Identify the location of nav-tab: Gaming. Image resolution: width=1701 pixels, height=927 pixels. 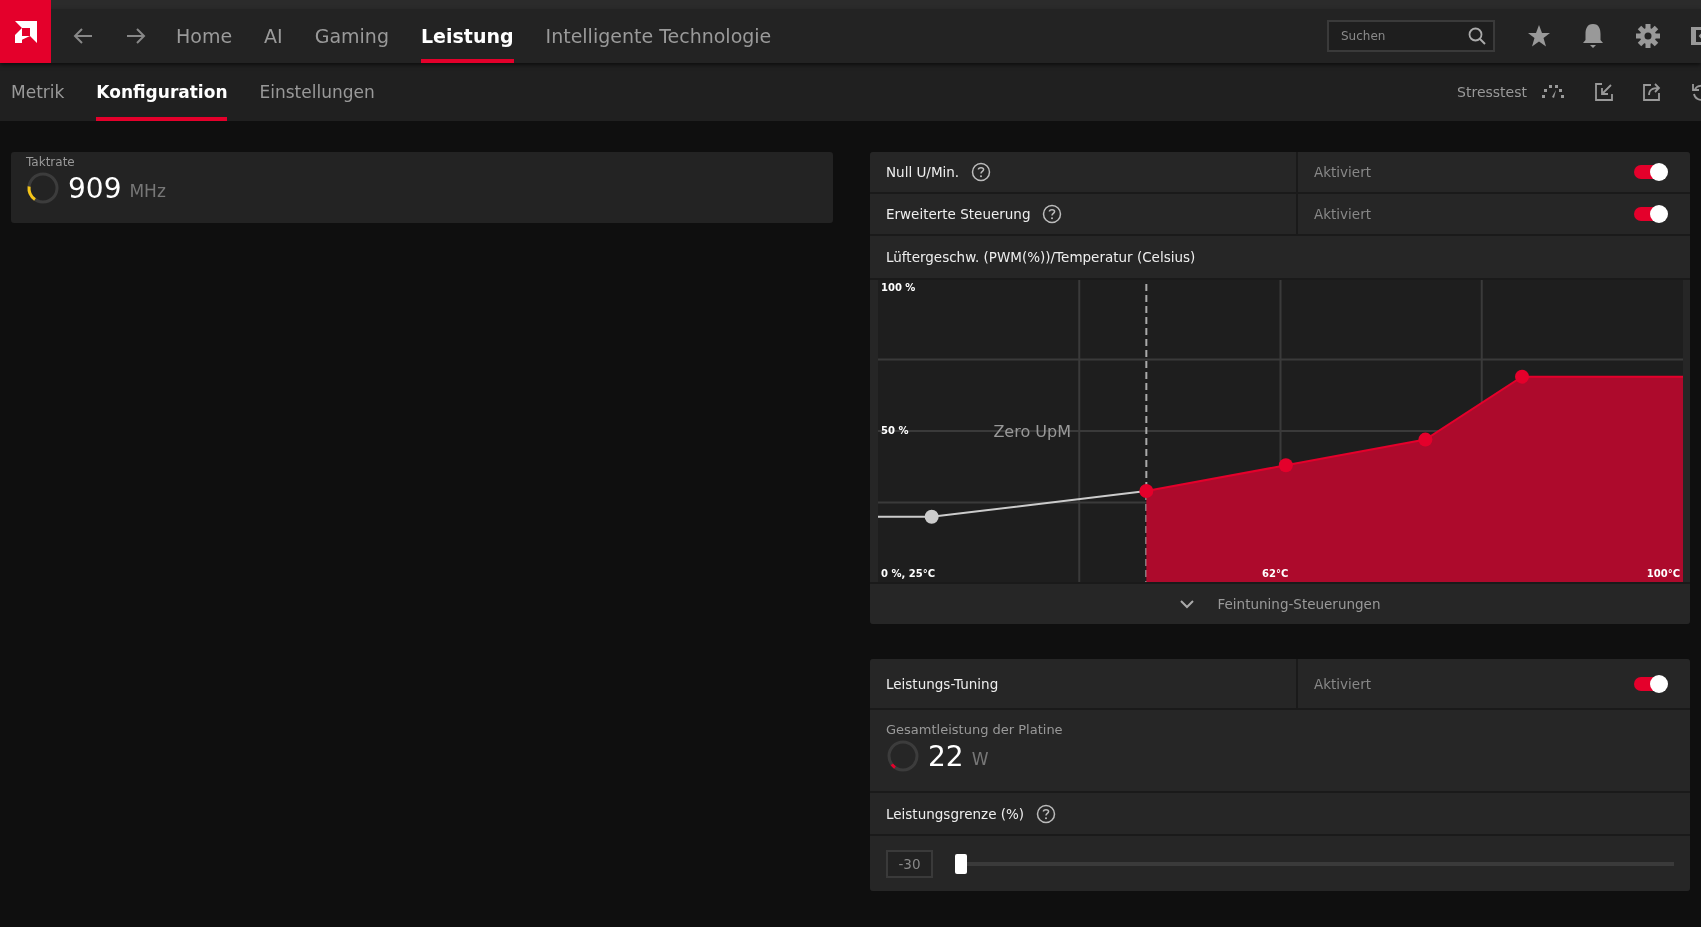
(351, 36).